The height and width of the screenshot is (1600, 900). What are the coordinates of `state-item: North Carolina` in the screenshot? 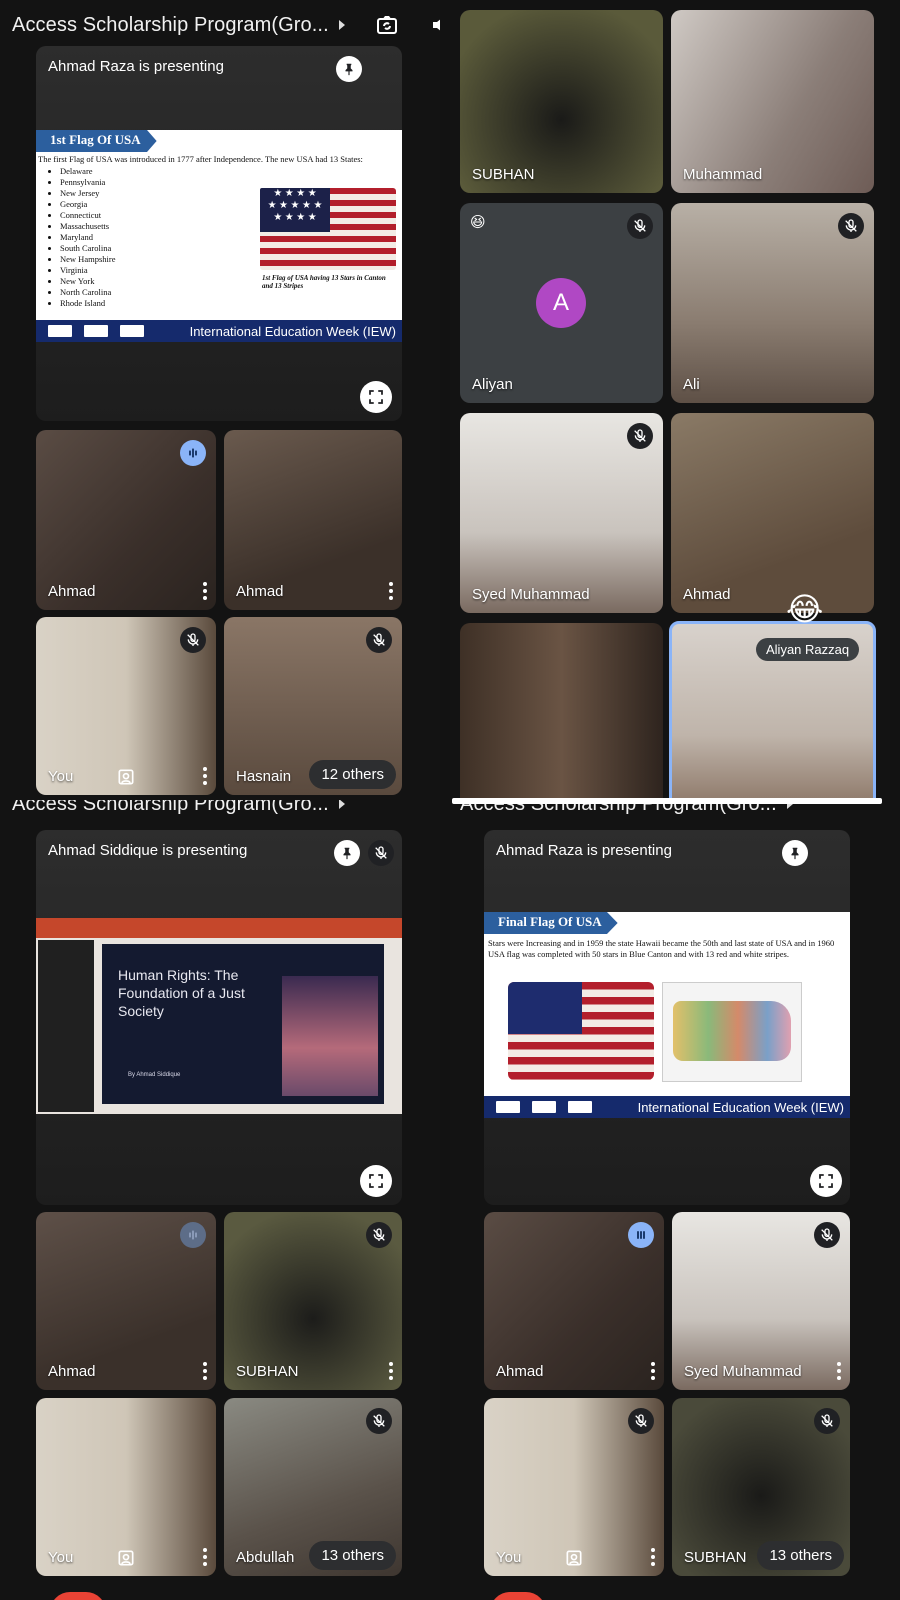 It's located at (87, 292).